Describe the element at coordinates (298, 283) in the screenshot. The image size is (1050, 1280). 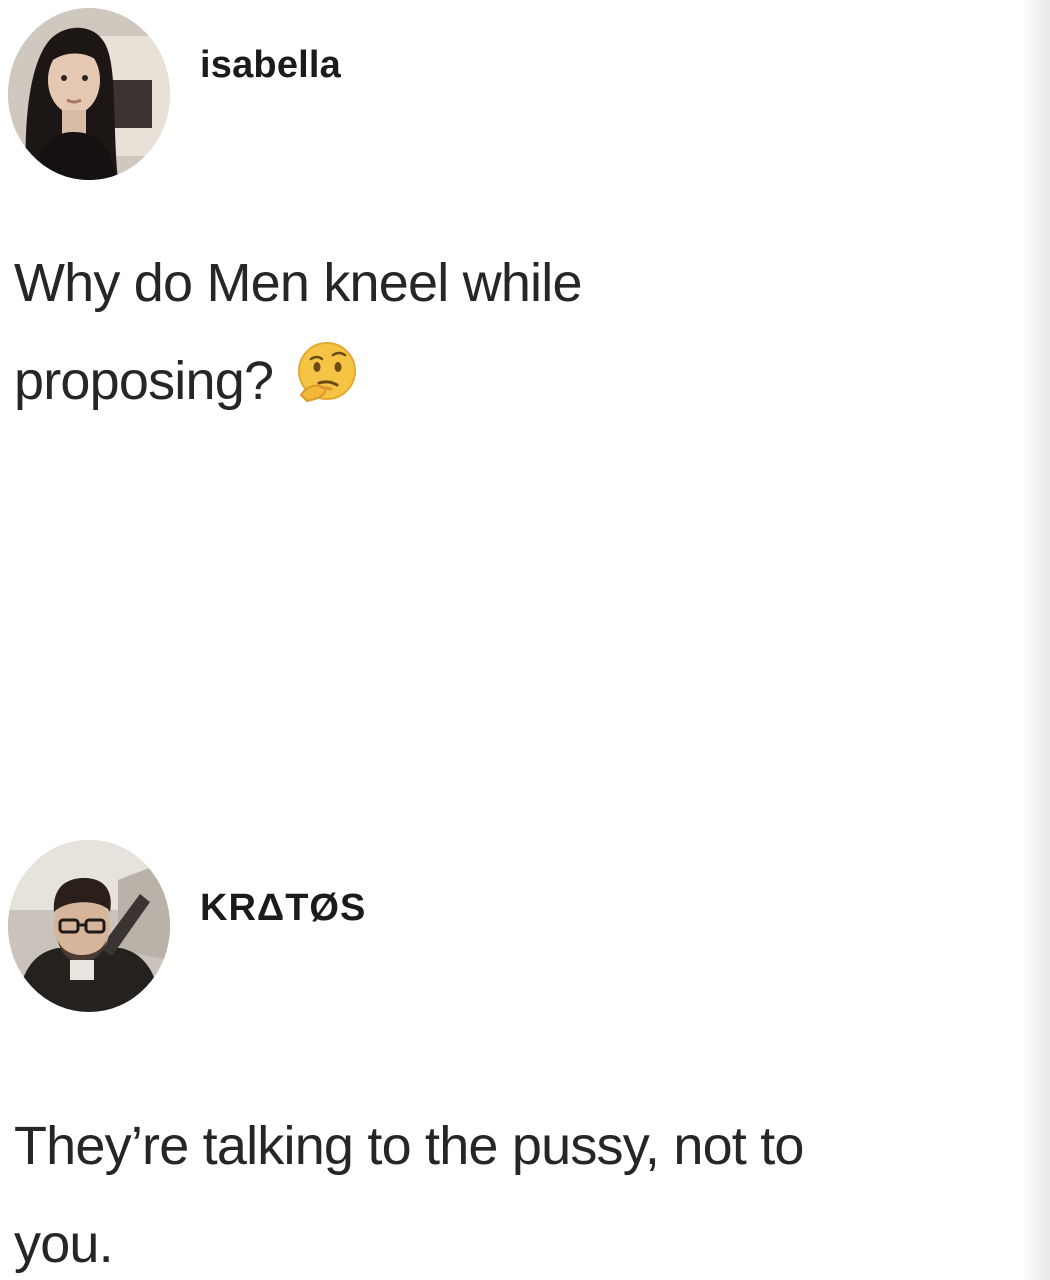
I see `post-text-line-1: Why do Men kneel while` at that location.